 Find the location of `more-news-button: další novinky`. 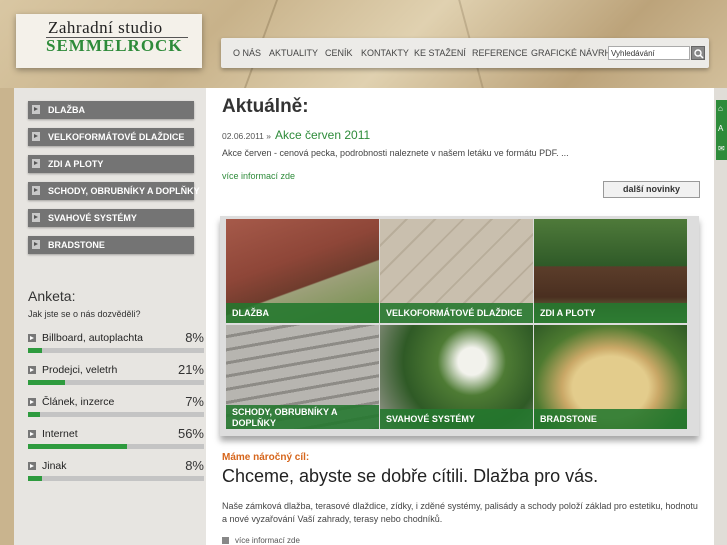

more-news-button: další novinky is located at coordinates (651, 189).